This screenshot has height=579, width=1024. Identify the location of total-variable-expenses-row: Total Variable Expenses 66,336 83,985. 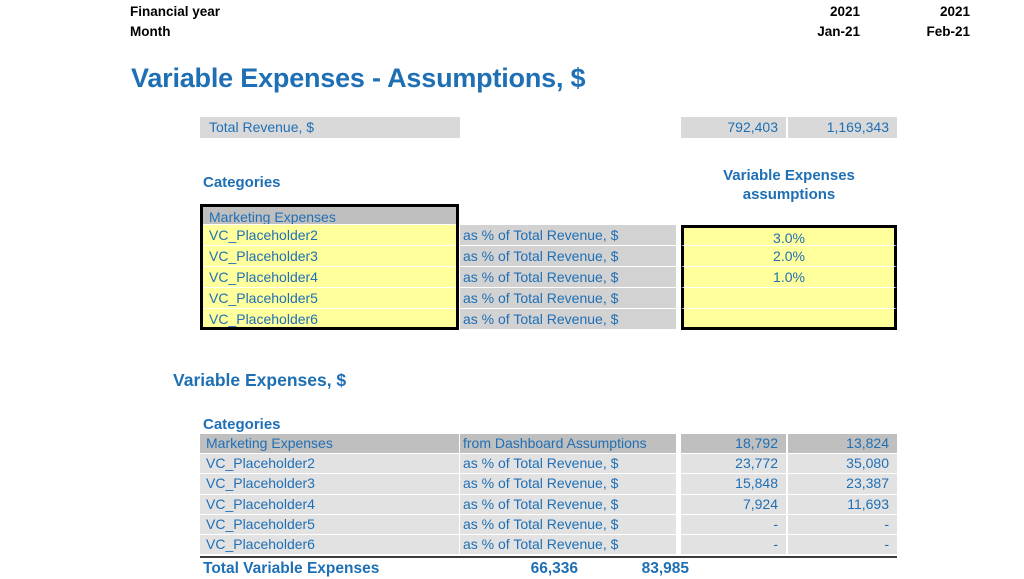
(548, 567).